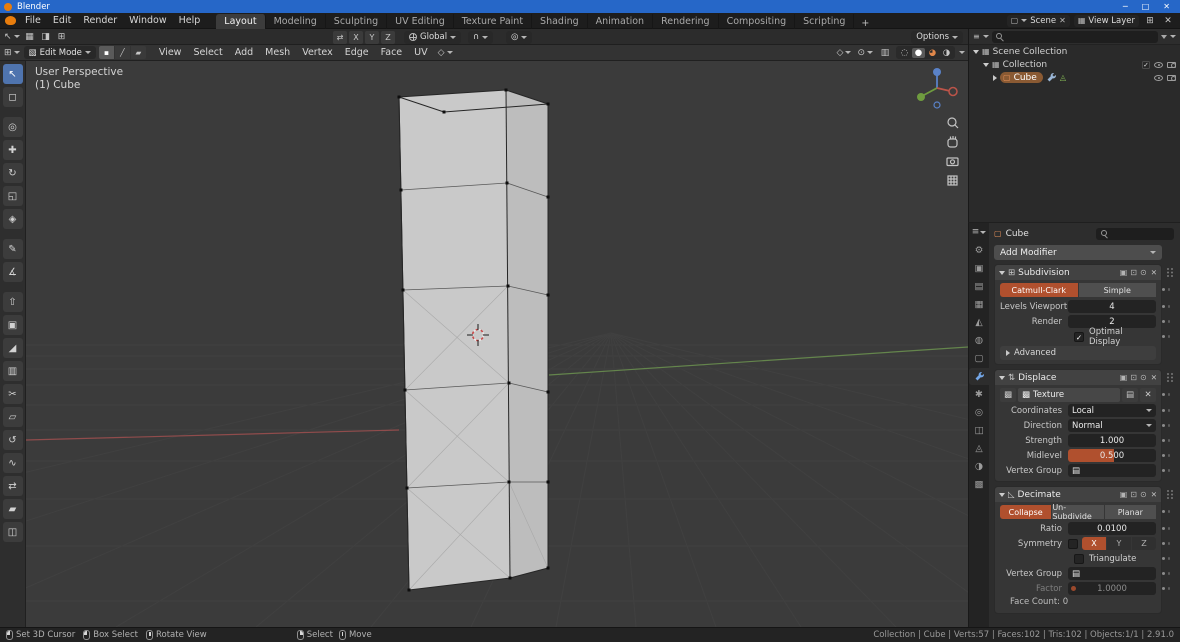  I want to click on menu-view: View, so click(170, 52).